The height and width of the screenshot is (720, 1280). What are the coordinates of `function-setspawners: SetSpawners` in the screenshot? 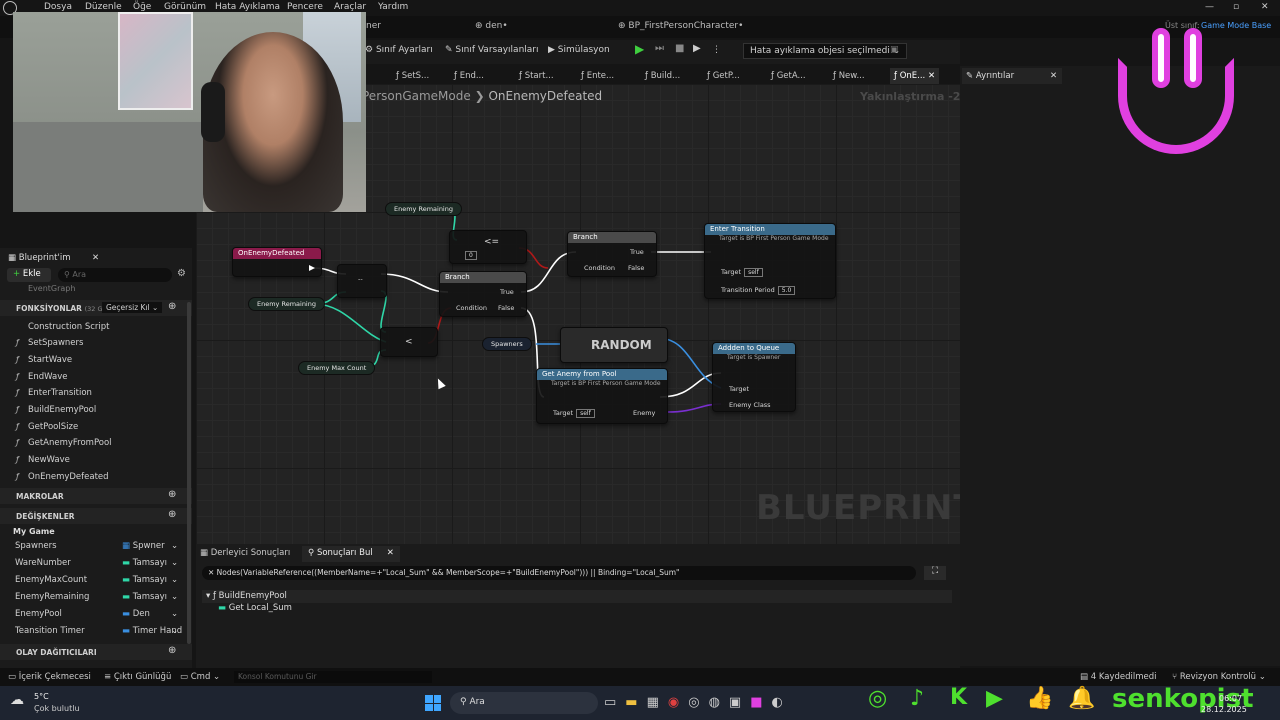 It's located at (55, 343).